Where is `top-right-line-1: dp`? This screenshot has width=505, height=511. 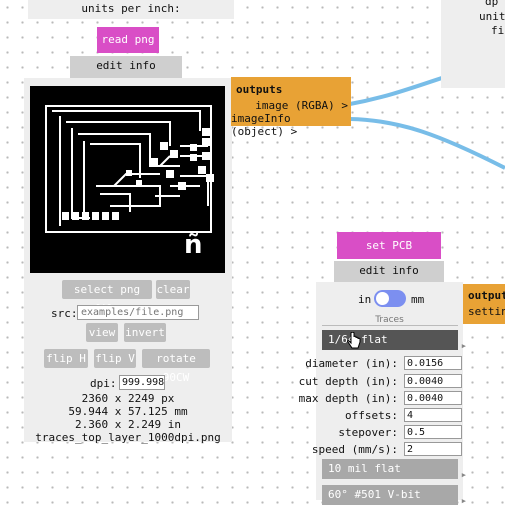
top-right-line-1: dp is located at coordinates (492, 4).